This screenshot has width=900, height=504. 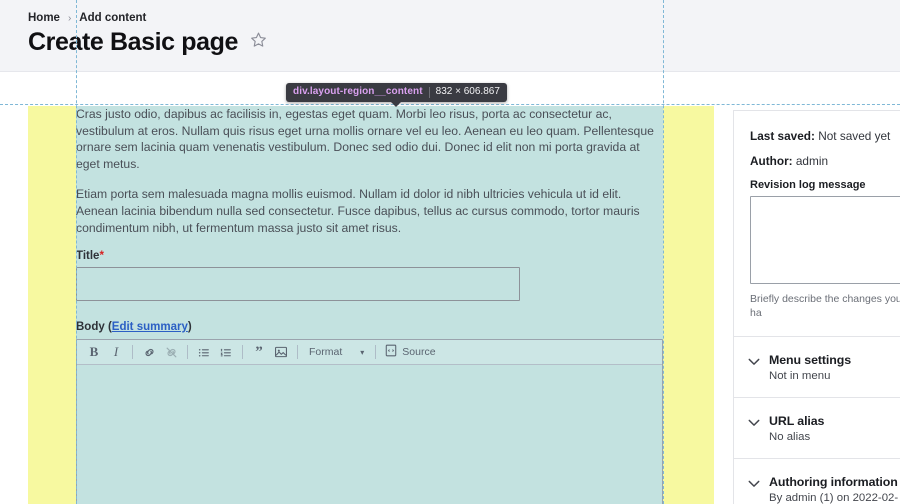 I want to click on edit-summary-link: Edit summary, so click(x=150, y=327).